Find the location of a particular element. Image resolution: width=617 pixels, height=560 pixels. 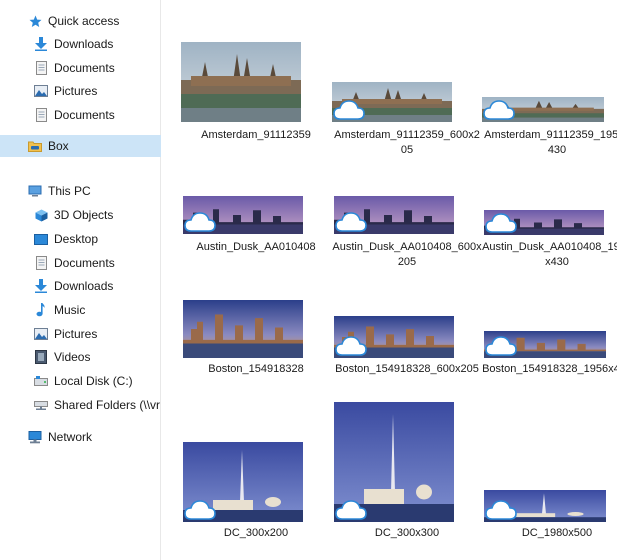

file-name: DC_300x300 is located at coordinates (407, 533).